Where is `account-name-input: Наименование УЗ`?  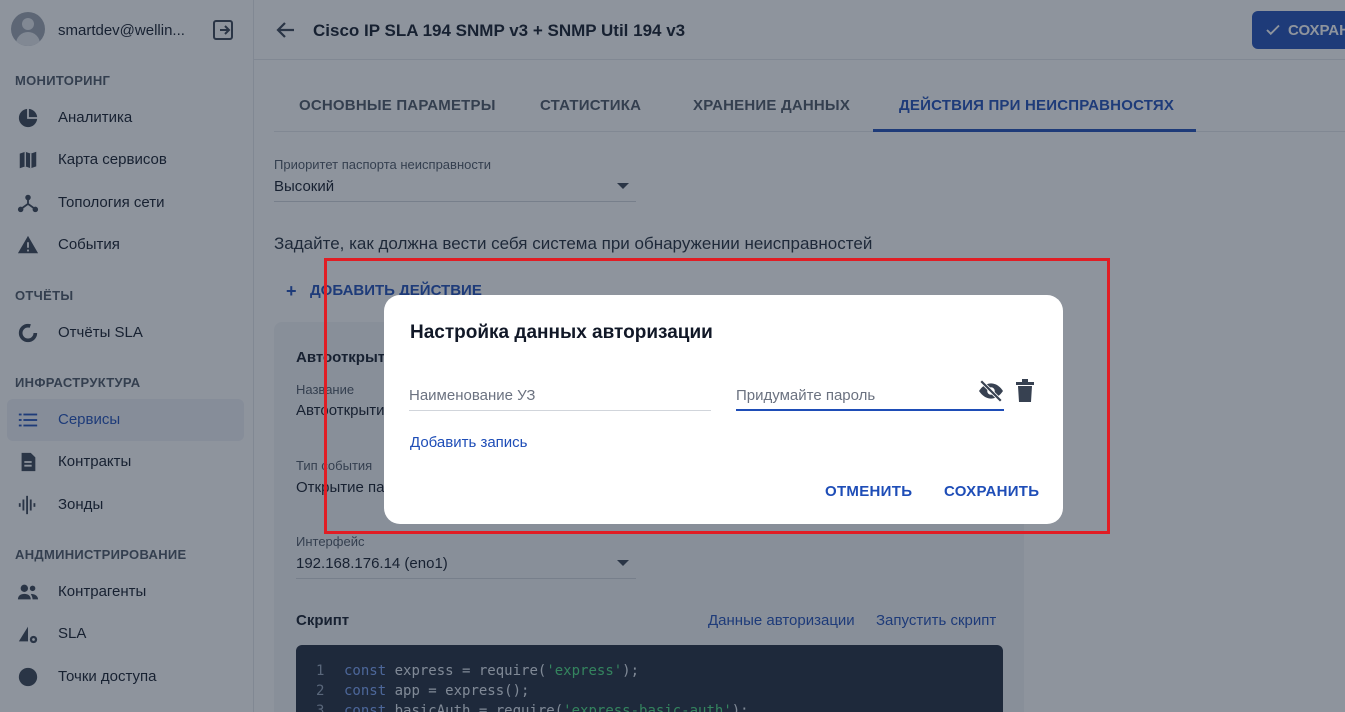
account-name-input: Наименование УЗ is located at coordinates (560, 396).